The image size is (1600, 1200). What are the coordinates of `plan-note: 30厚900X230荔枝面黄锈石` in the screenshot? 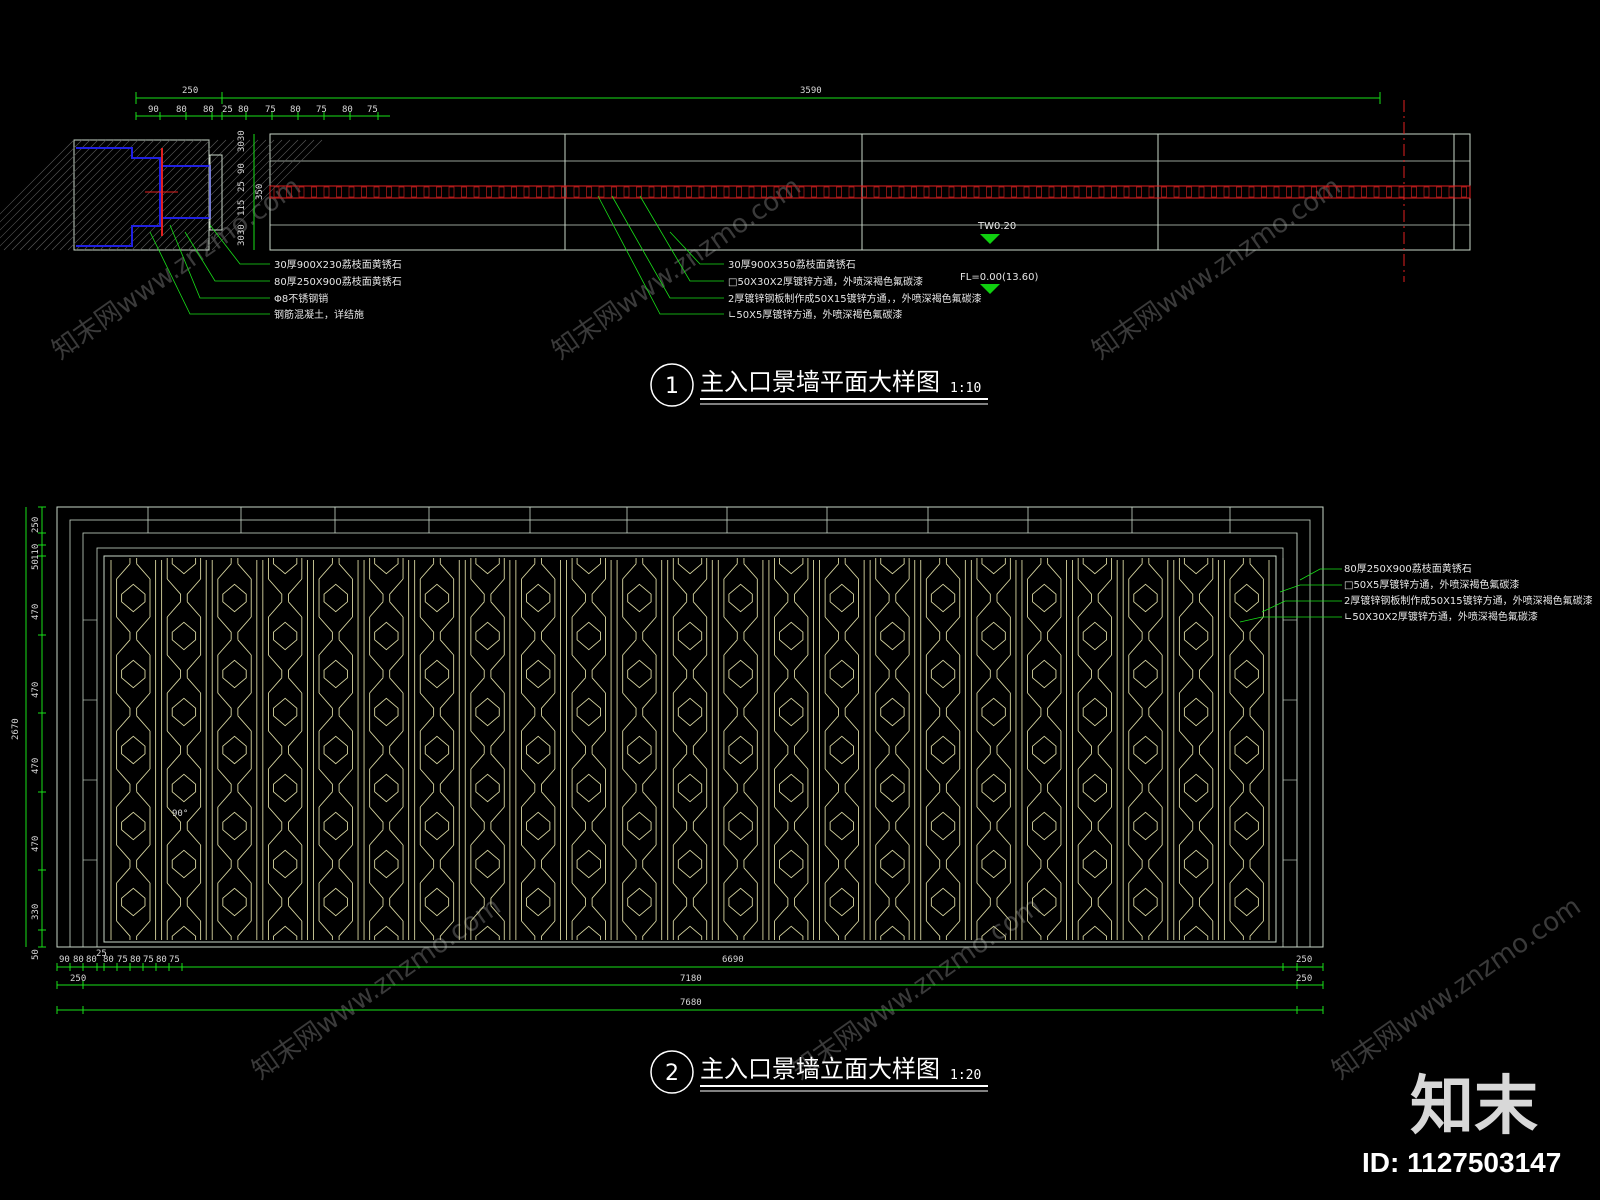 It's located at (338, 264).